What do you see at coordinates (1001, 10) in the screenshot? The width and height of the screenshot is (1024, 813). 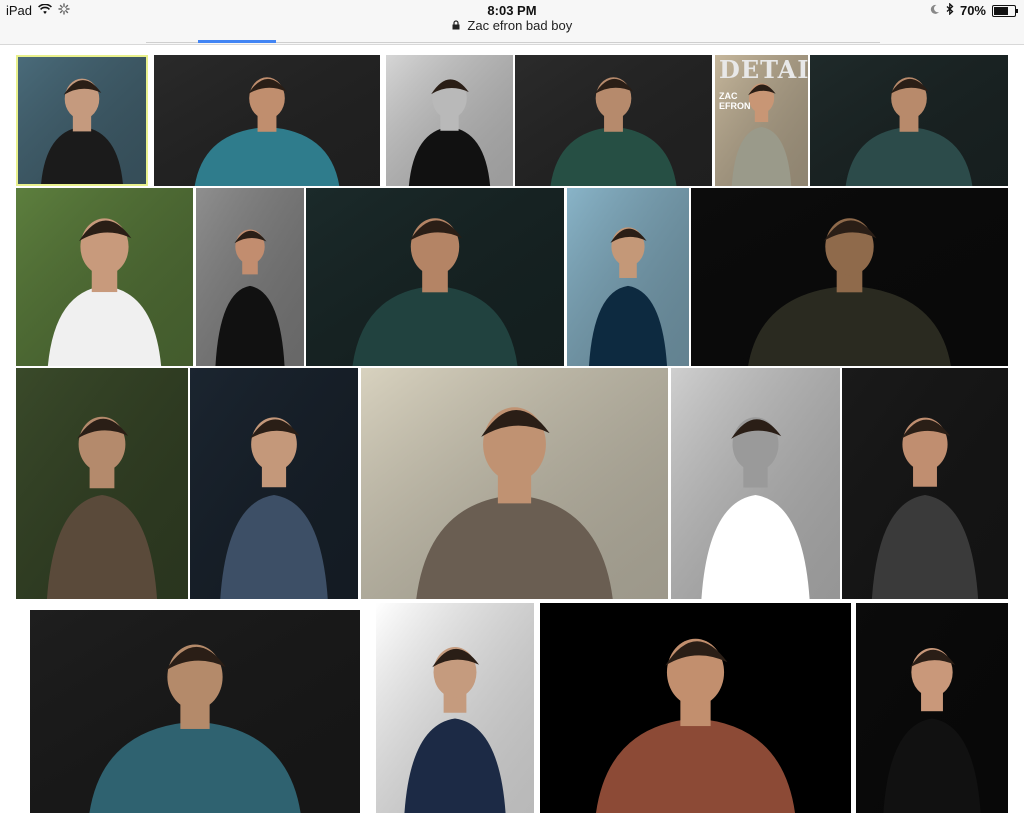 I see `battery-fill` at bounding box center [1001, 10].